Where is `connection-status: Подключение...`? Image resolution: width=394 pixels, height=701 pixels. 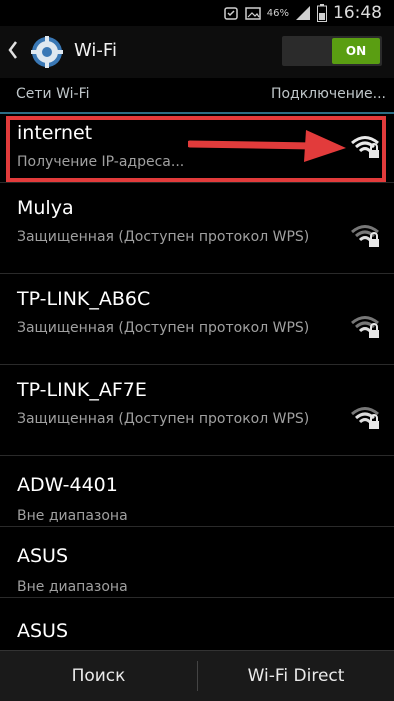
connection-status: Подключение... is located at coordinates (328, 94).